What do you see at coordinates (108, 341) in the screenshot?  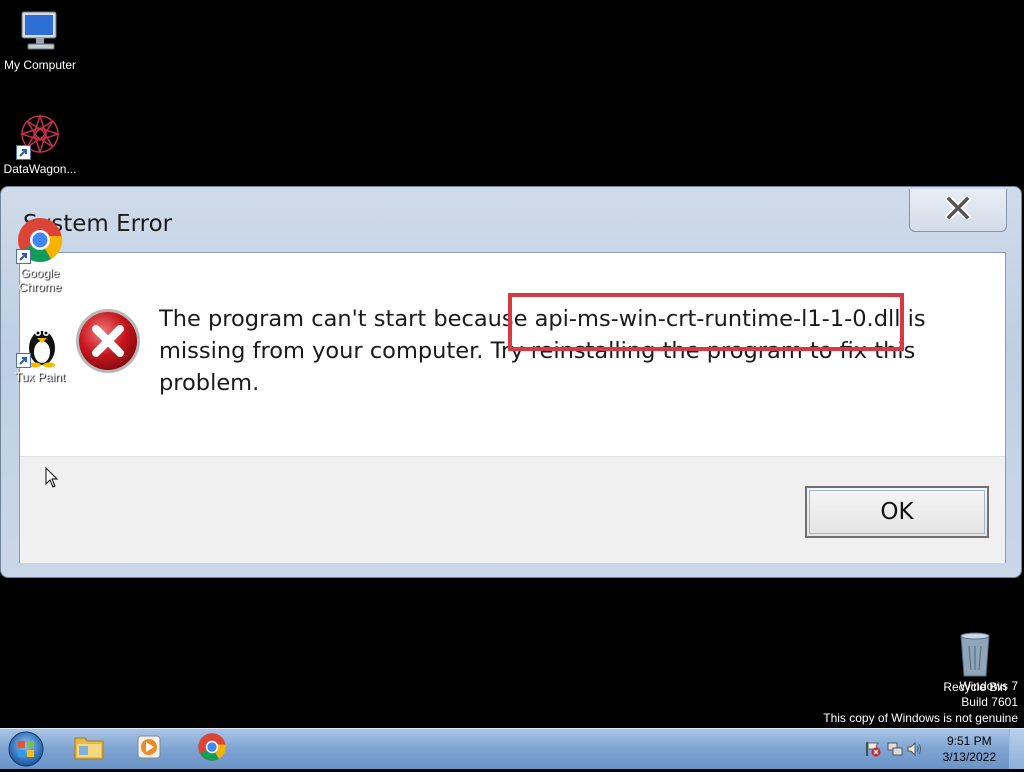 I see `error-icon` at bounding box center [108, 341].